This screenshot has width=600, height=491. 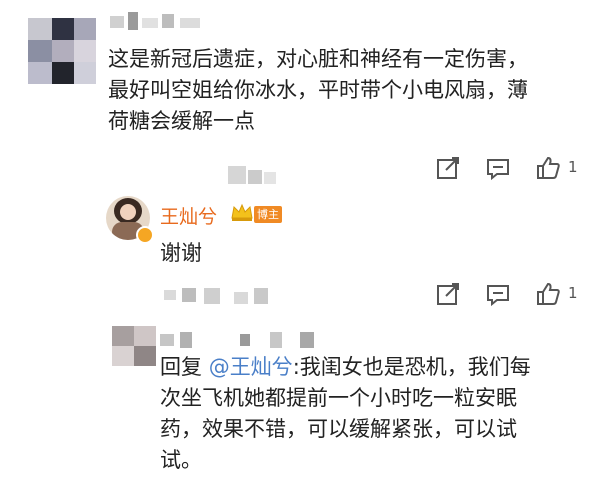 I want to click on crown-icon, so click(x=242, y=212).